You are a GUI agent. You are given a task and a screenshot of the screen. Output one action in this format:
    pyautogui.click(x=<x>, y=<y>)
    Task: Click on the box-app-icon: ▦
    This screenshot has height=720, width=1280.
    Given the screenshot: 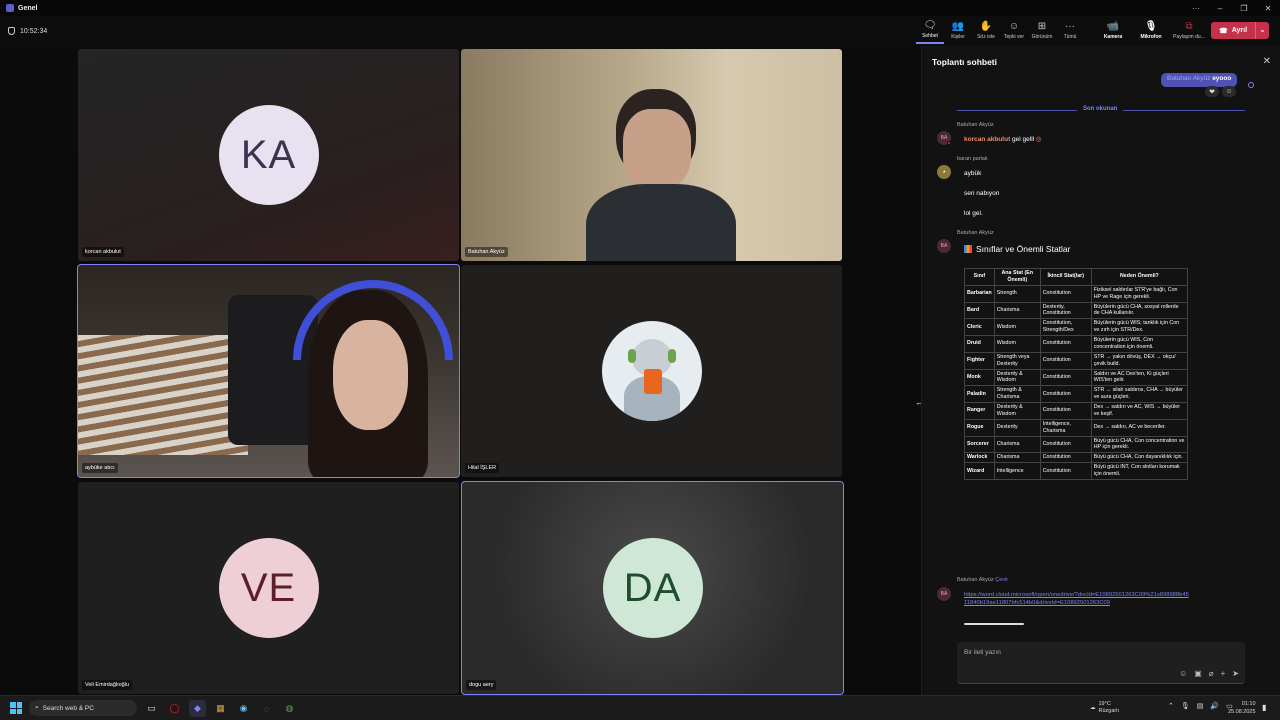 What is the action you would take?
    pyautogui.click(x=220, y=708)
    